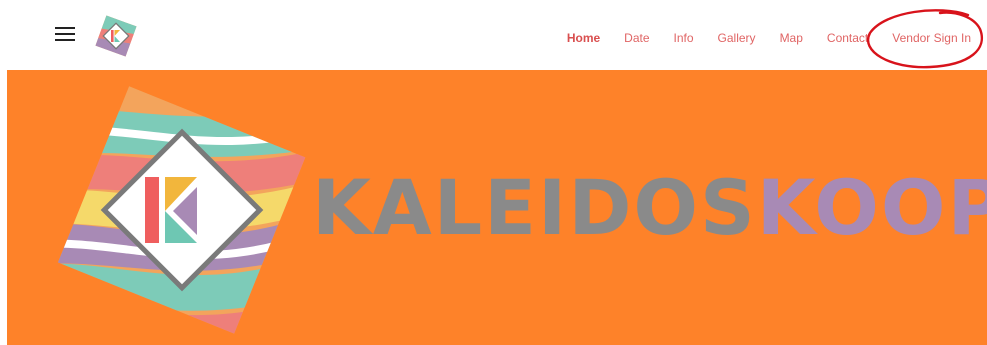  I want to click on wordmark-part-2: KOOP, so click(871, 207).